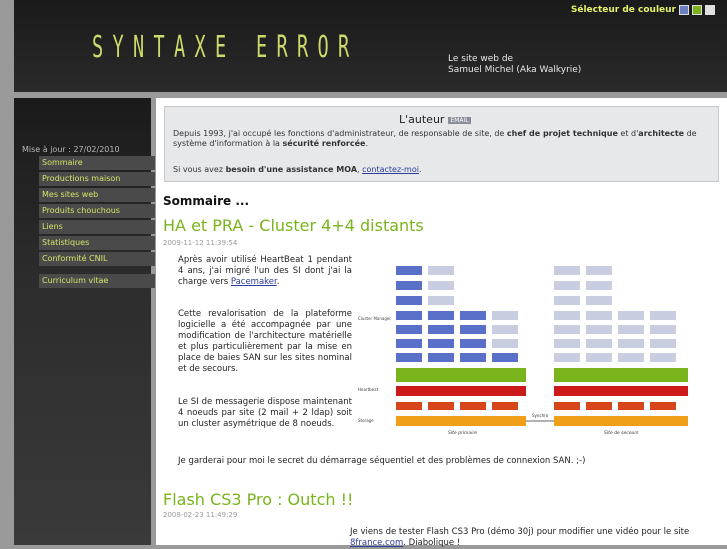 The image size is (727, 549). Describe the element at coordinates (710, 10) in the screenshot. I see `color-swatch-grey` at that location.